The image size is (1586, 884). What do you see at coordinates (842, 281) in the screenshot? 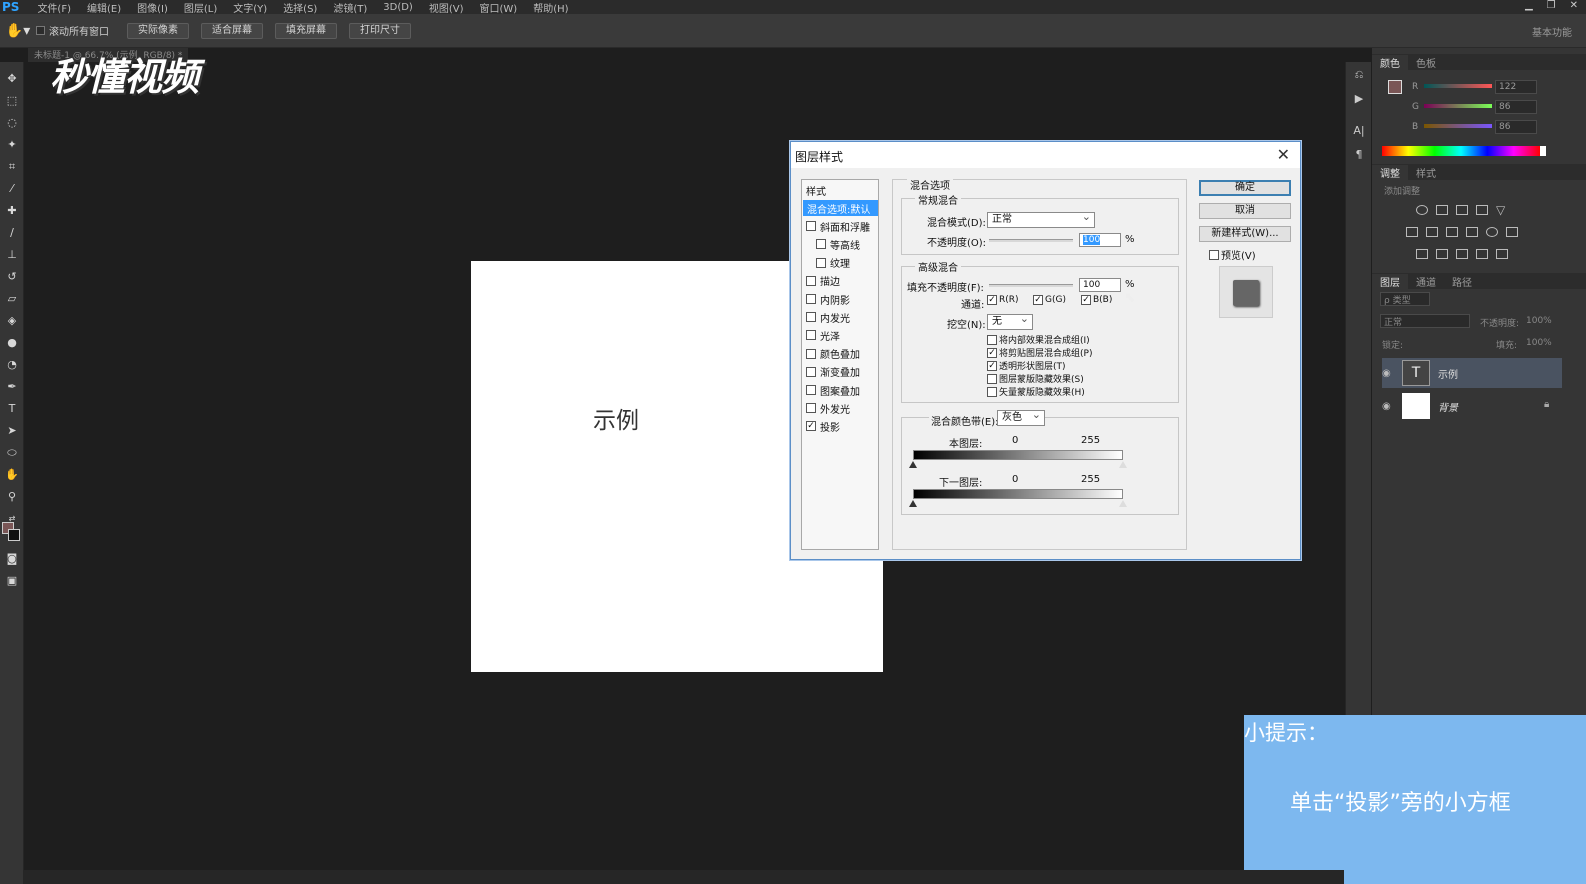
I see `style-item: 描边` at bounding box center [842, 281].